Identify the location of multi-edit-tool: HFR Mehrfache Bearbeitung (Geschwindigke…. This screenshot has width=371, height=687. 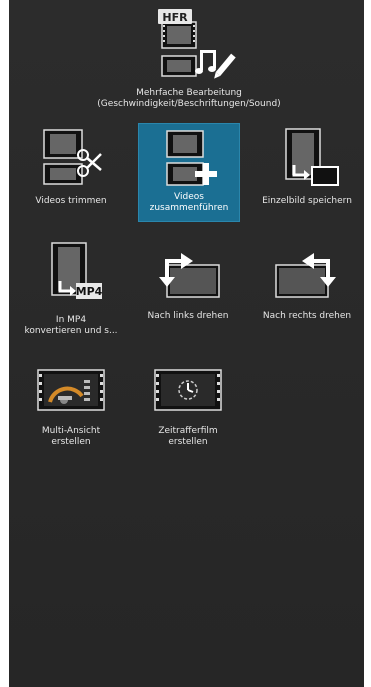
(189, 59).